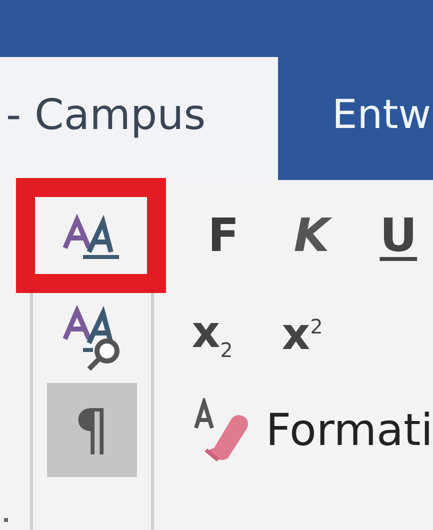  What do you see at coordinates (221, 430) in the screenshot?
I see `eraser-icon` at bounding box center [221, 430].